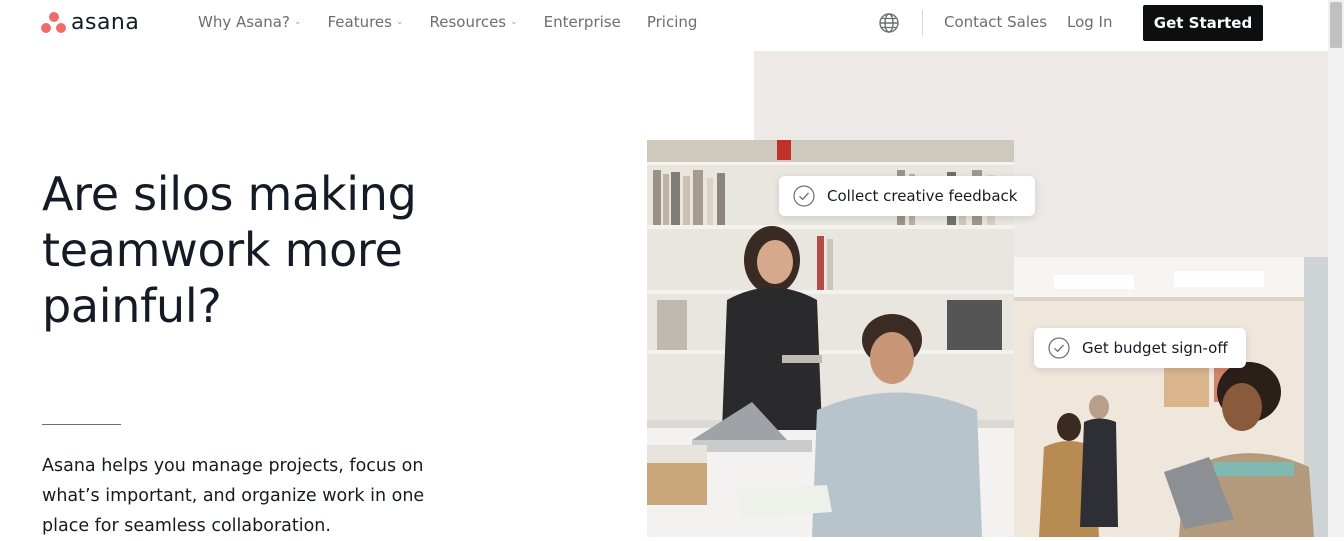 The width and height of the screenshot is (1344, 541). Describe the element at coordinates (54, 23) in the screenshot. I see `asana-logo-mark` at that location.